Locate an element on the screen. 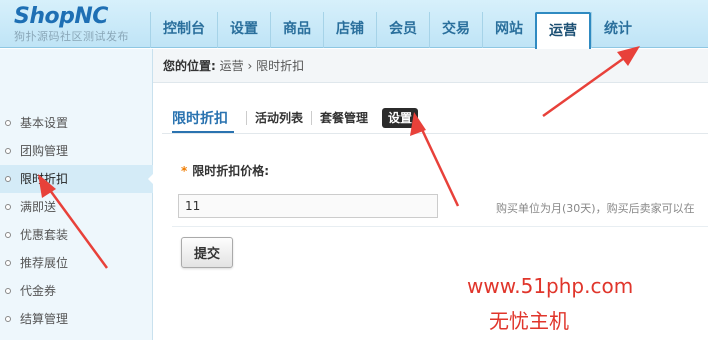 The image size is (708, 340). sidebar-item-label: 限时折扣 is located at coordinates (44, 179).